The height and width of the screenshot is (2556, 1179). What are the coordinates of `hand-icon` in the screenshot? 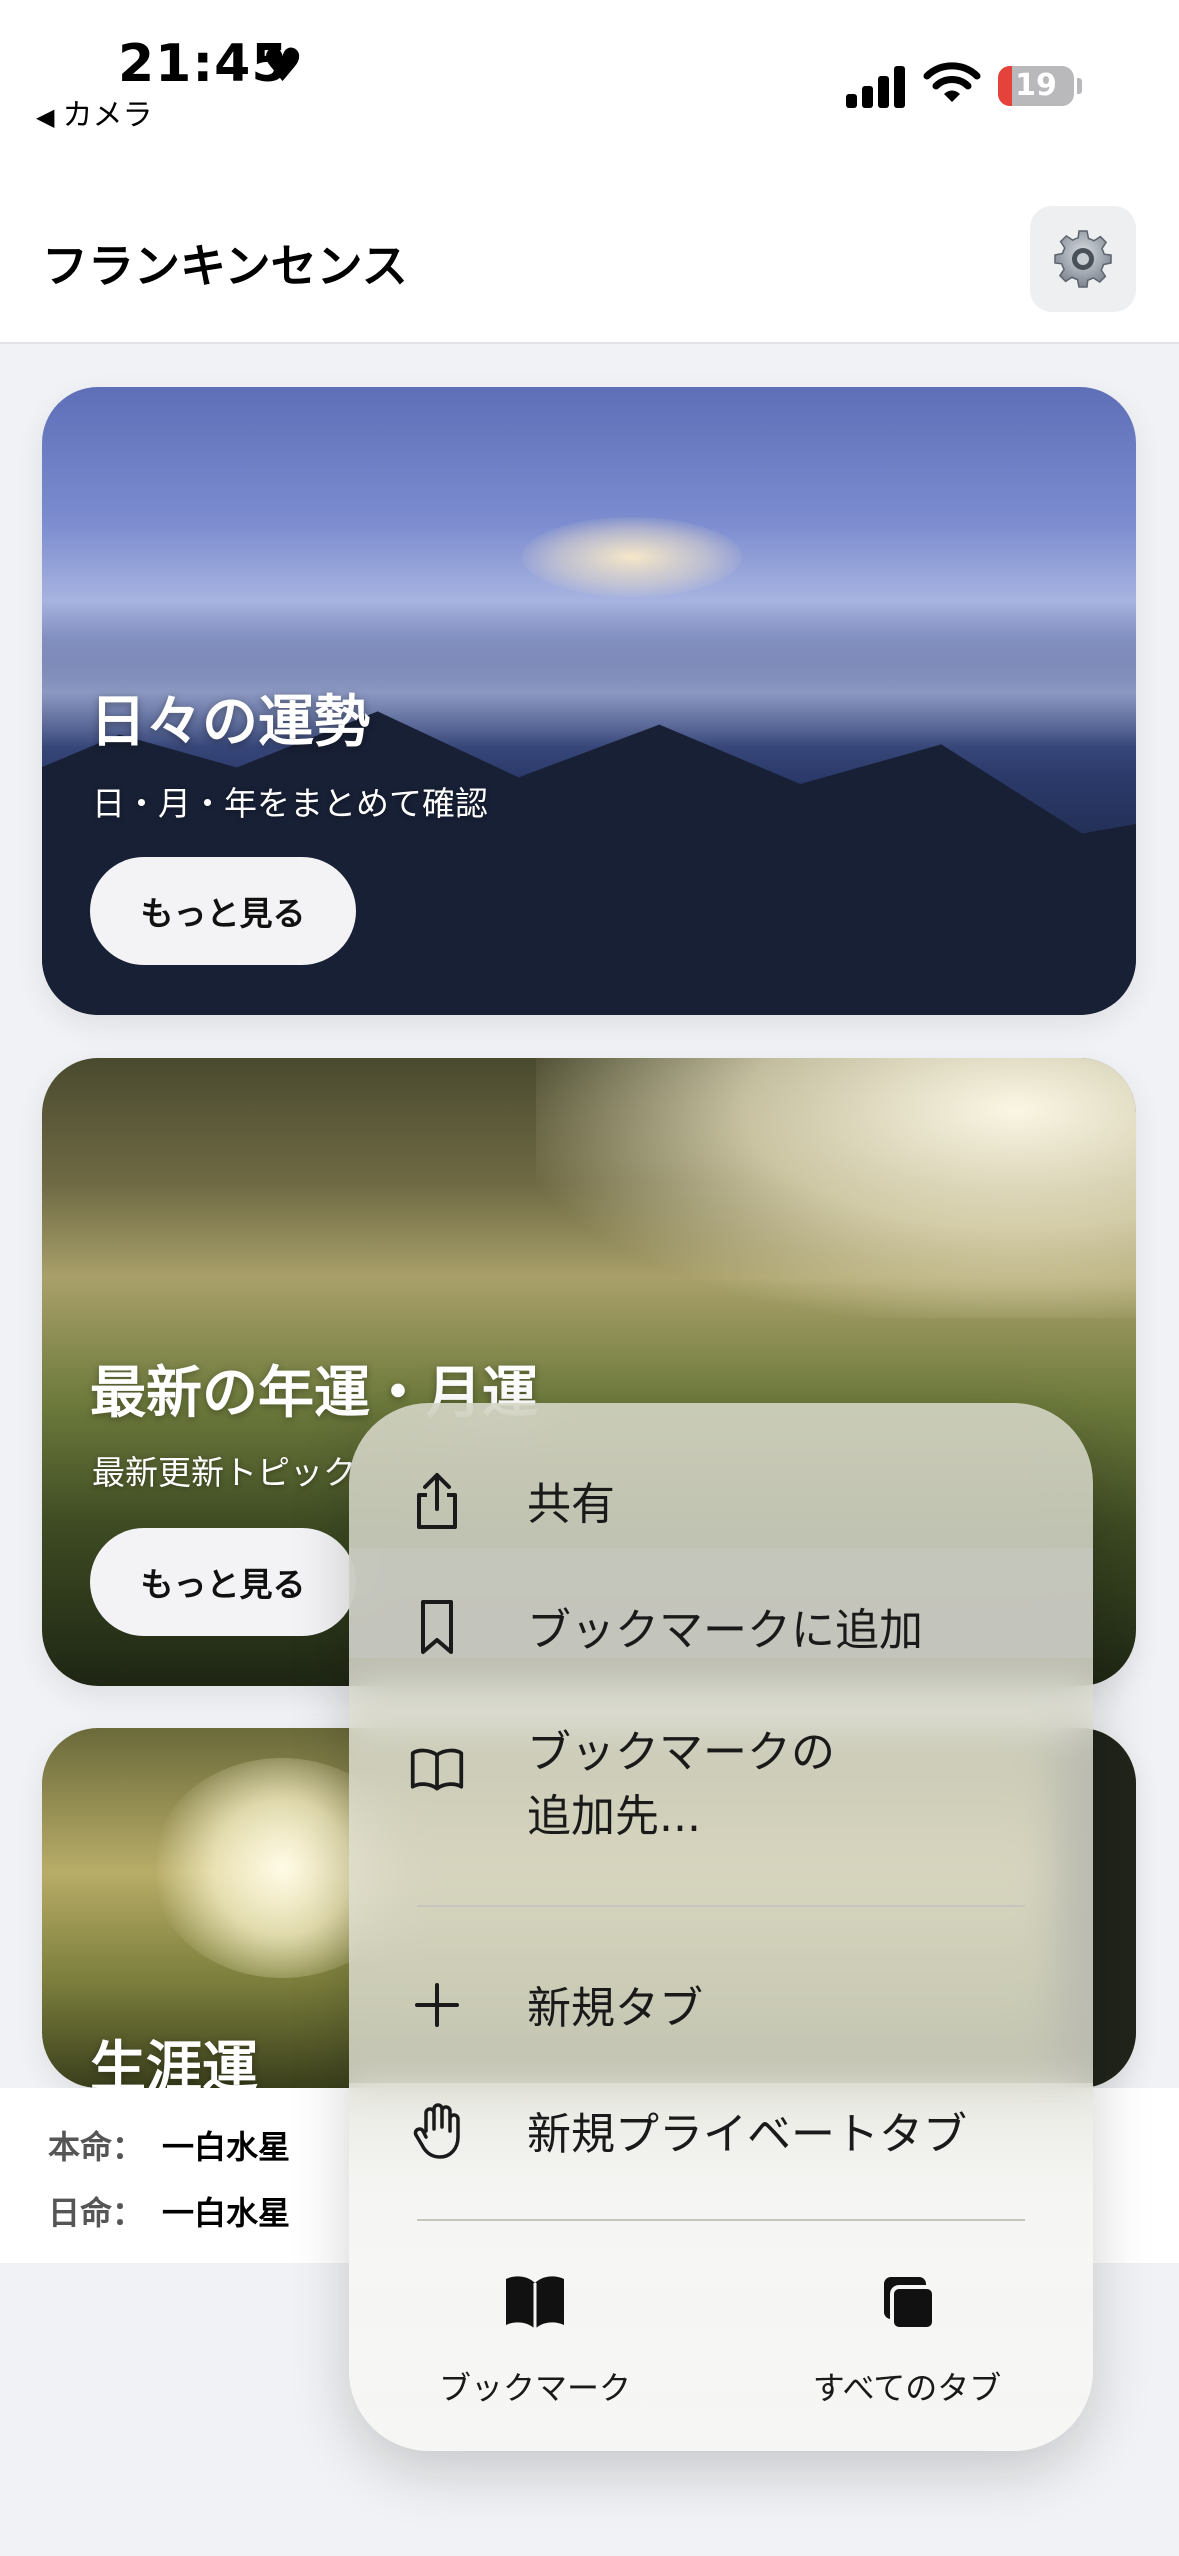 It's located at (437, 2131).